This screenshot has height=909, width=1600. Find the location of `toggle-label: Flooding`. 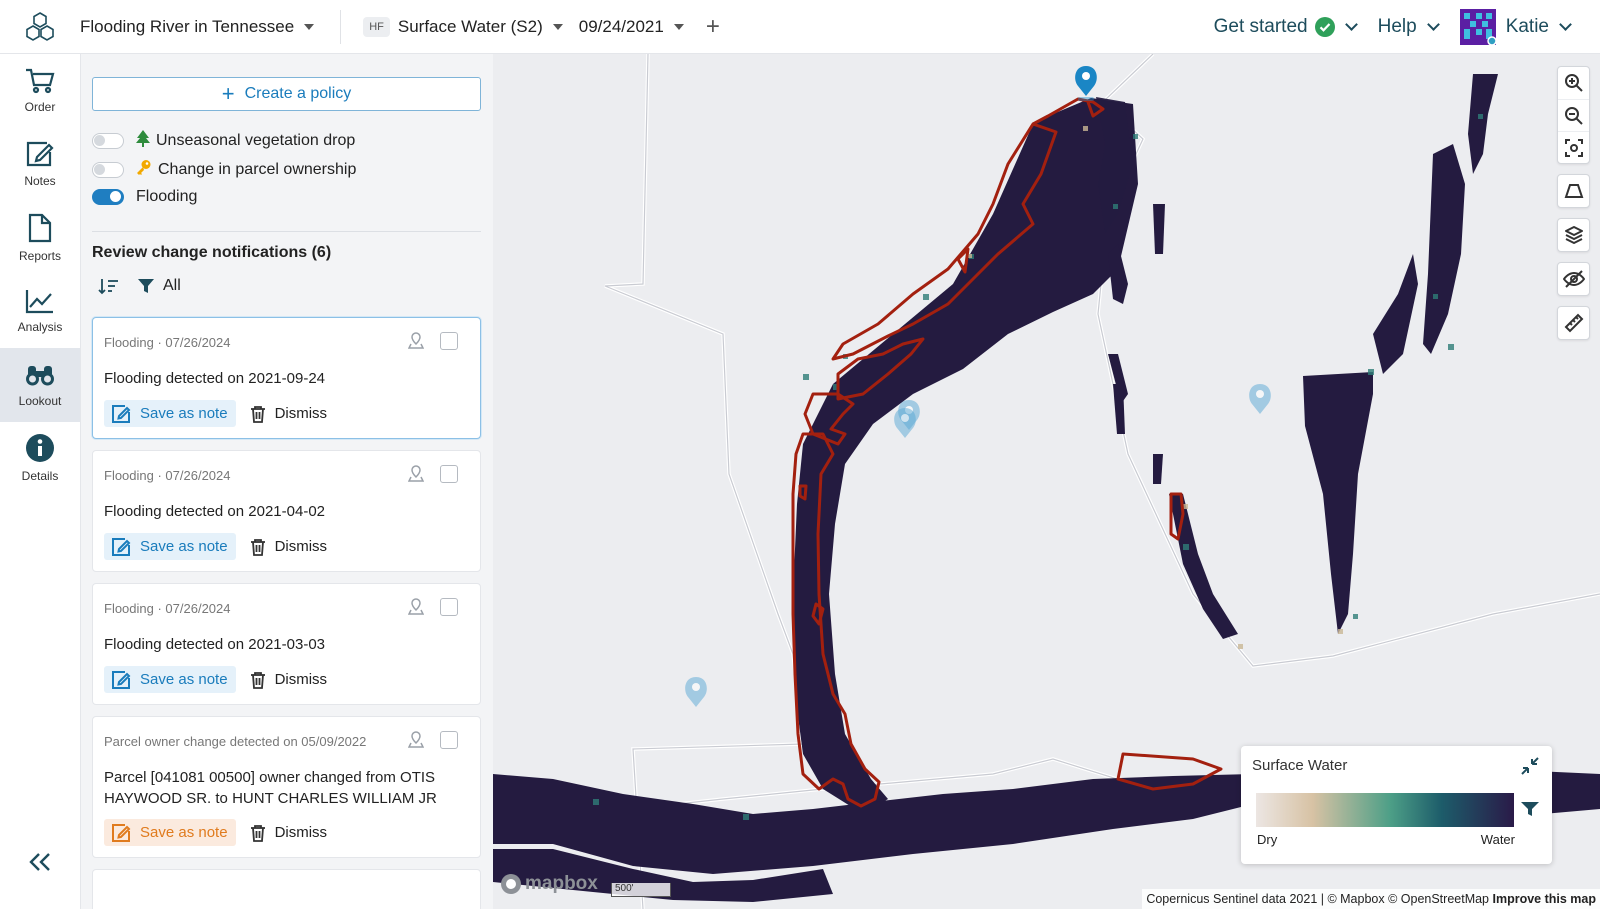

toggle-label: Flooding is located at coordinates (167, 196).